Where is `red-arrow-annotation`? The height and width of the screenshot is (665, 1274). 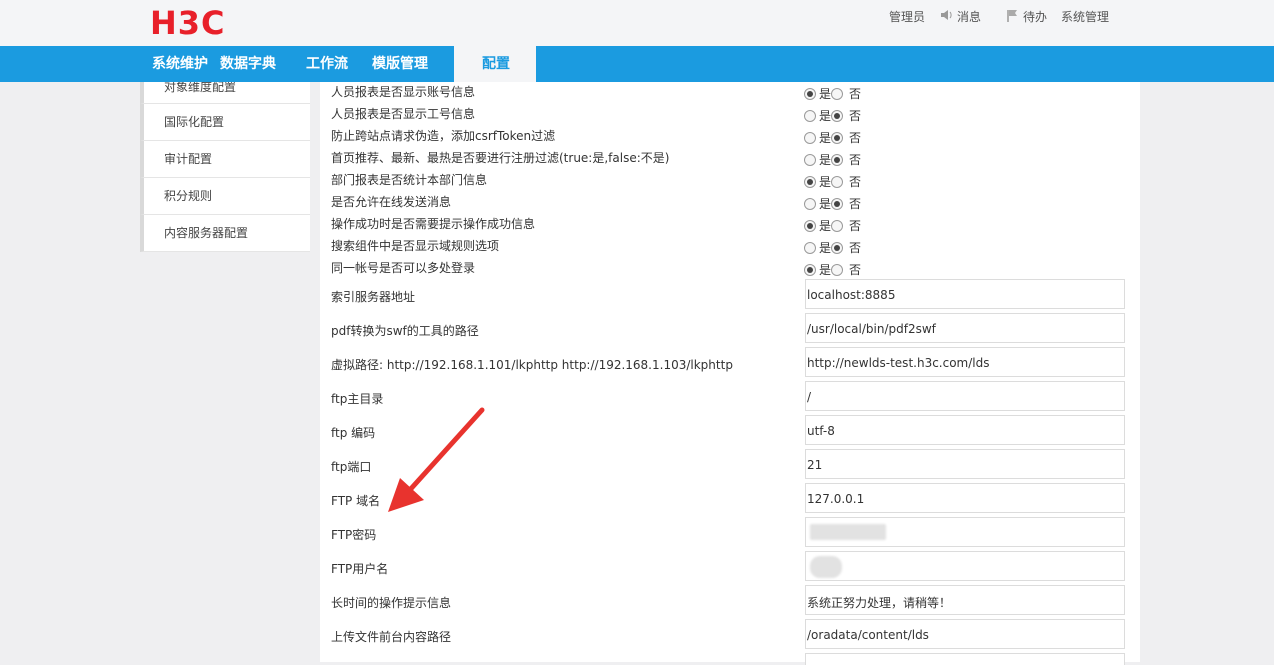
red-arrow-annotation is located at coordinates (436, 459).